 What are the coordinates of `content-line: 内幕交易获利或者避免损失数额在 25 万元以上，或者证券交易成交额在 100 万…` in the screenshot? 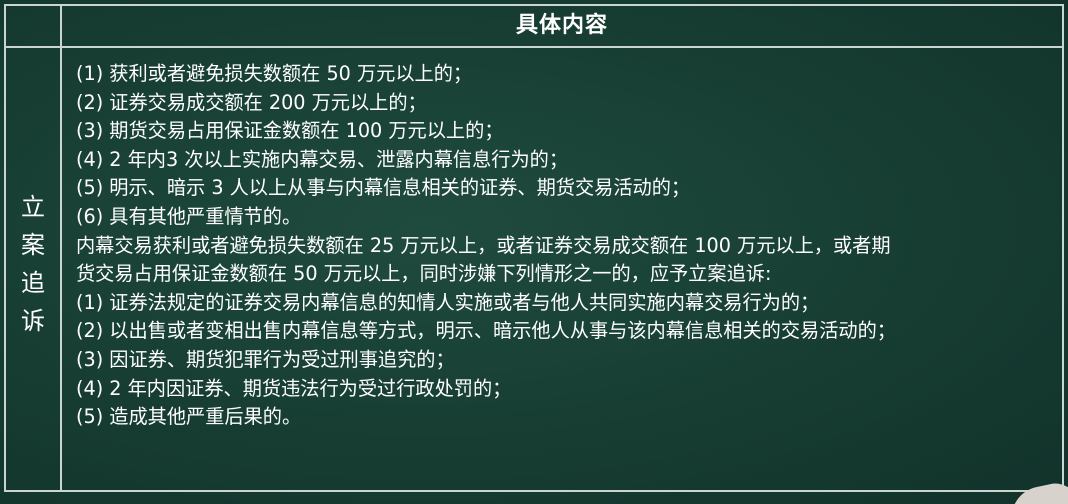 It's located at (483, 245).